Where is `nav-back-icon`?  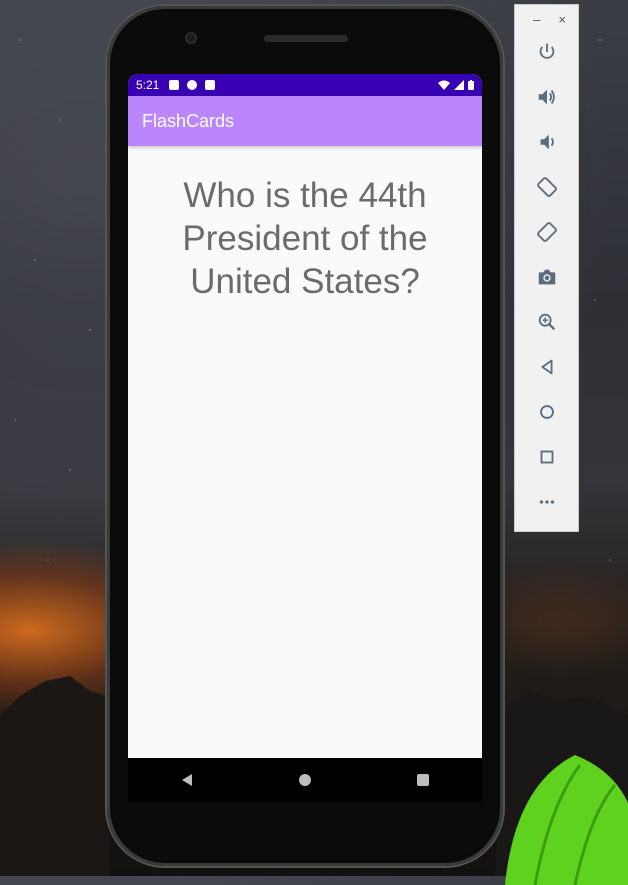
nav-back-icon is located at coordinates (187, 780).